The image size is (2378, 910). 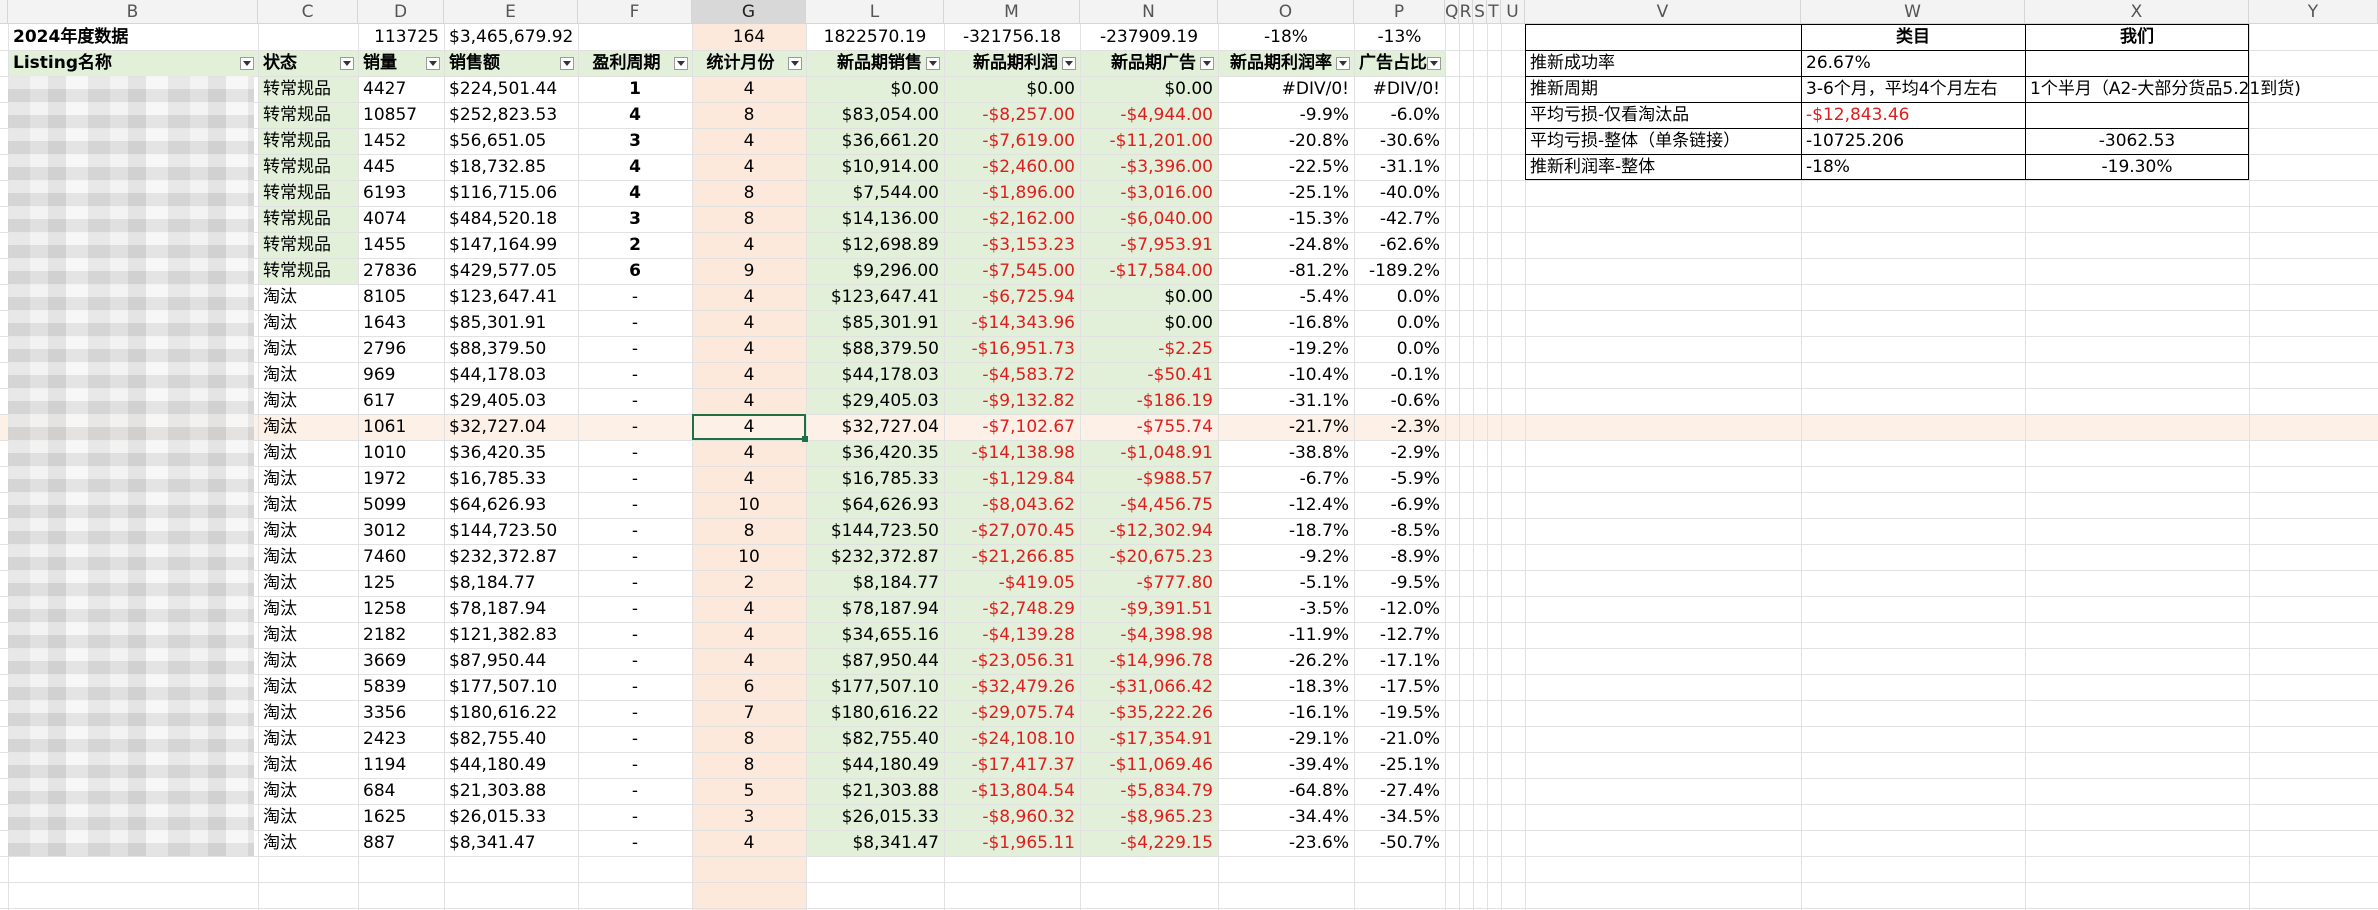 What do you see at coordinates (1913, 167) in the screenshot?
I see `side-row-category: -18%` at bounding box center [1913, 167].